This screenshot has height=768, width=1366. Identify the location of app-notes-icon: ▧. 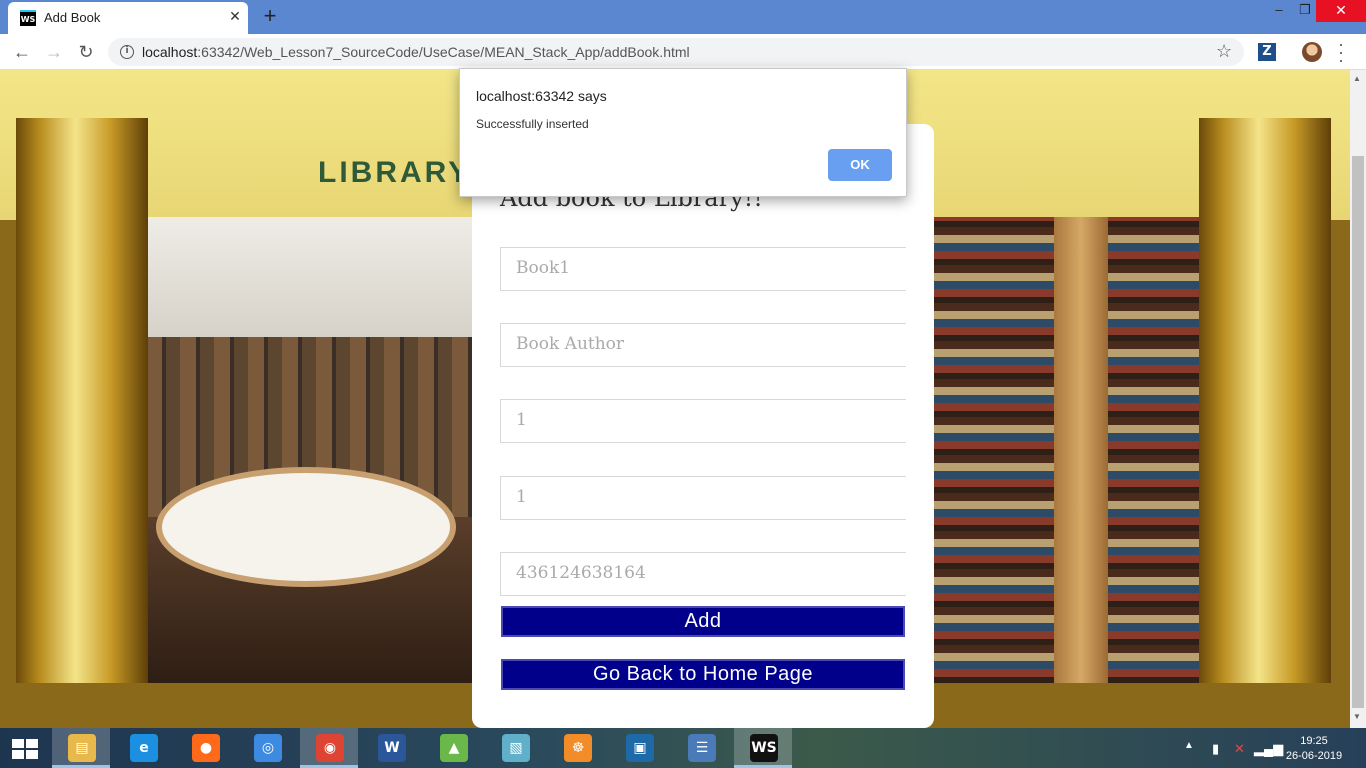
(516, 748).